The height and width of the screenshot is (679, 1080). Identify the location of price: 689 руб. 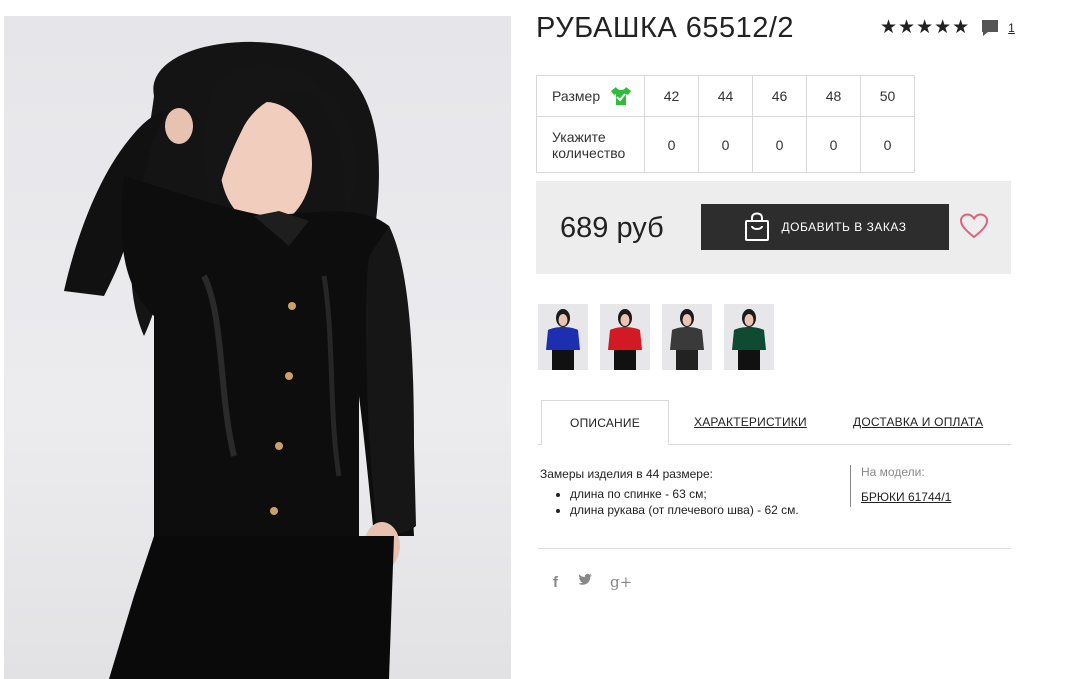
(612, 228).